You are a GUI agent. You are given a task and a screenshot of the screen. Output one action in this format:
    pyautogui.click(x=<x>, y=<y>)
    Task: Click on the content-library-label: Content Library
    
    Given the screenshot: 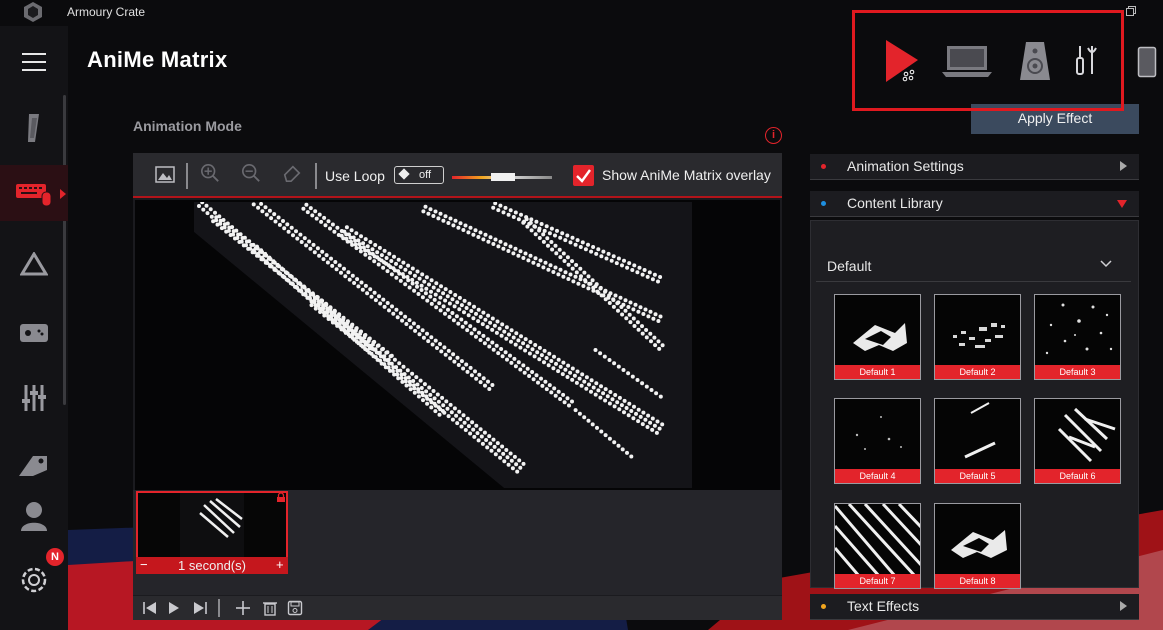 What is the action you would take?
    pyautogui.click(x=895, y=203)
    